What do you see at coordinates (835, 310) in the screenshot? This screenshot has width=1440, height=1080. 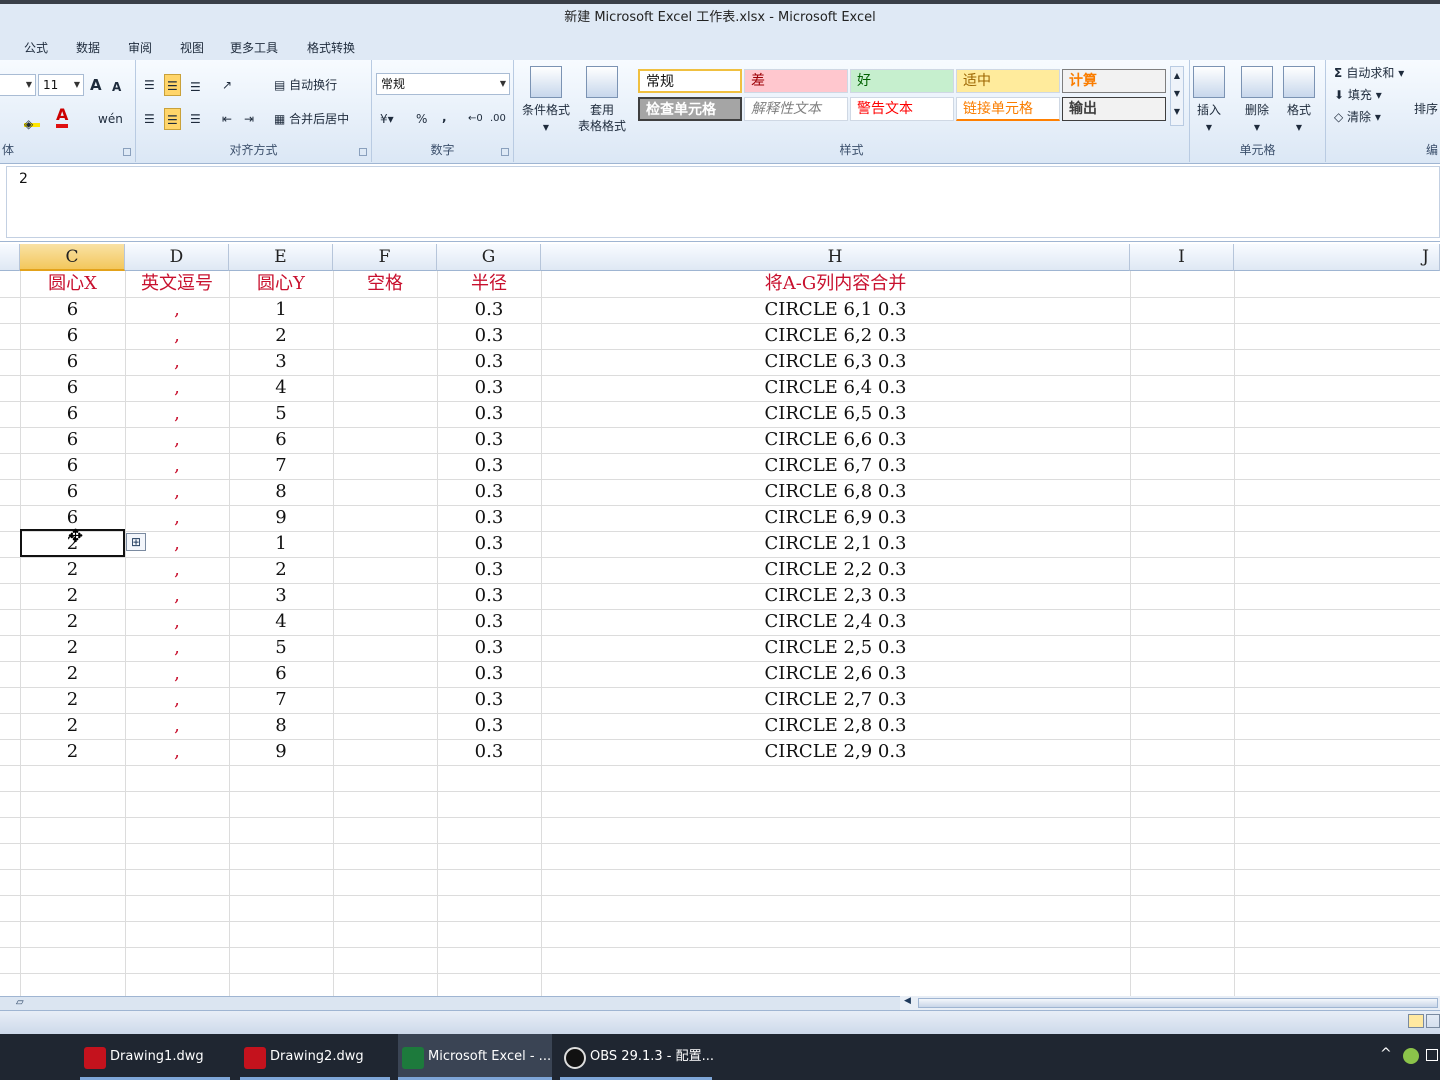 I see `cell-h: CIRCLE 6,1 0.3` at bounding box center [835, 310].